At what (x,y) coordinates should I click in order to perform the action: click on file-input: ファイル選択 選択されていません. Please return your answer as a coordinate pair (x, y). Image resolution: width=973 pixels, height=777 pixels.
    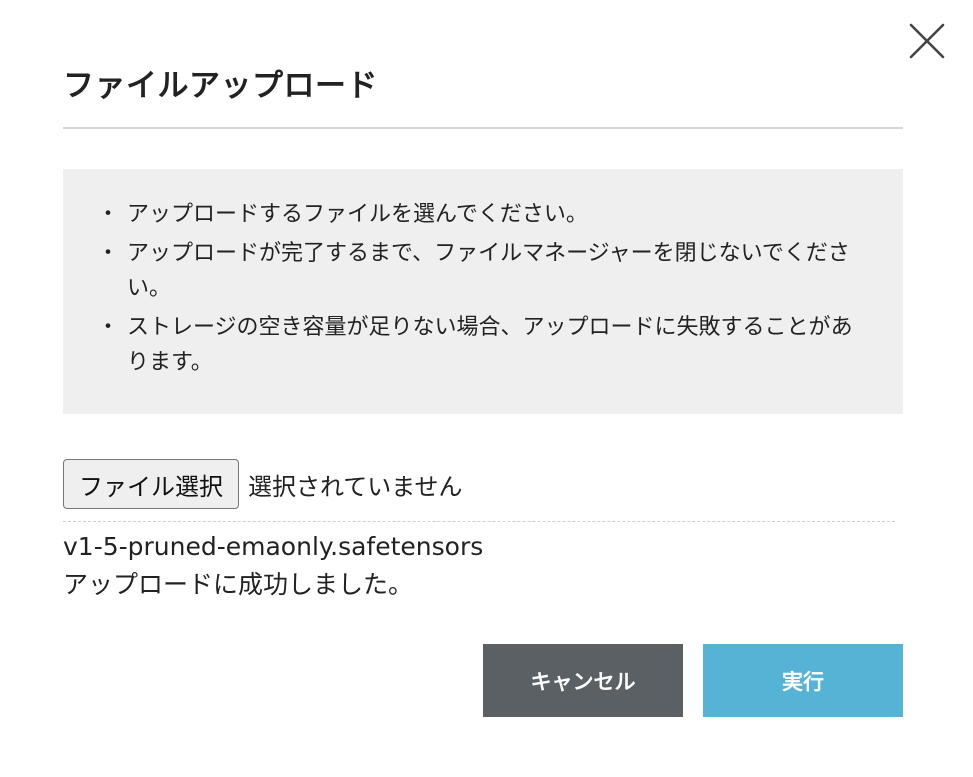
    Looking at the image, I should click on (263, 484).